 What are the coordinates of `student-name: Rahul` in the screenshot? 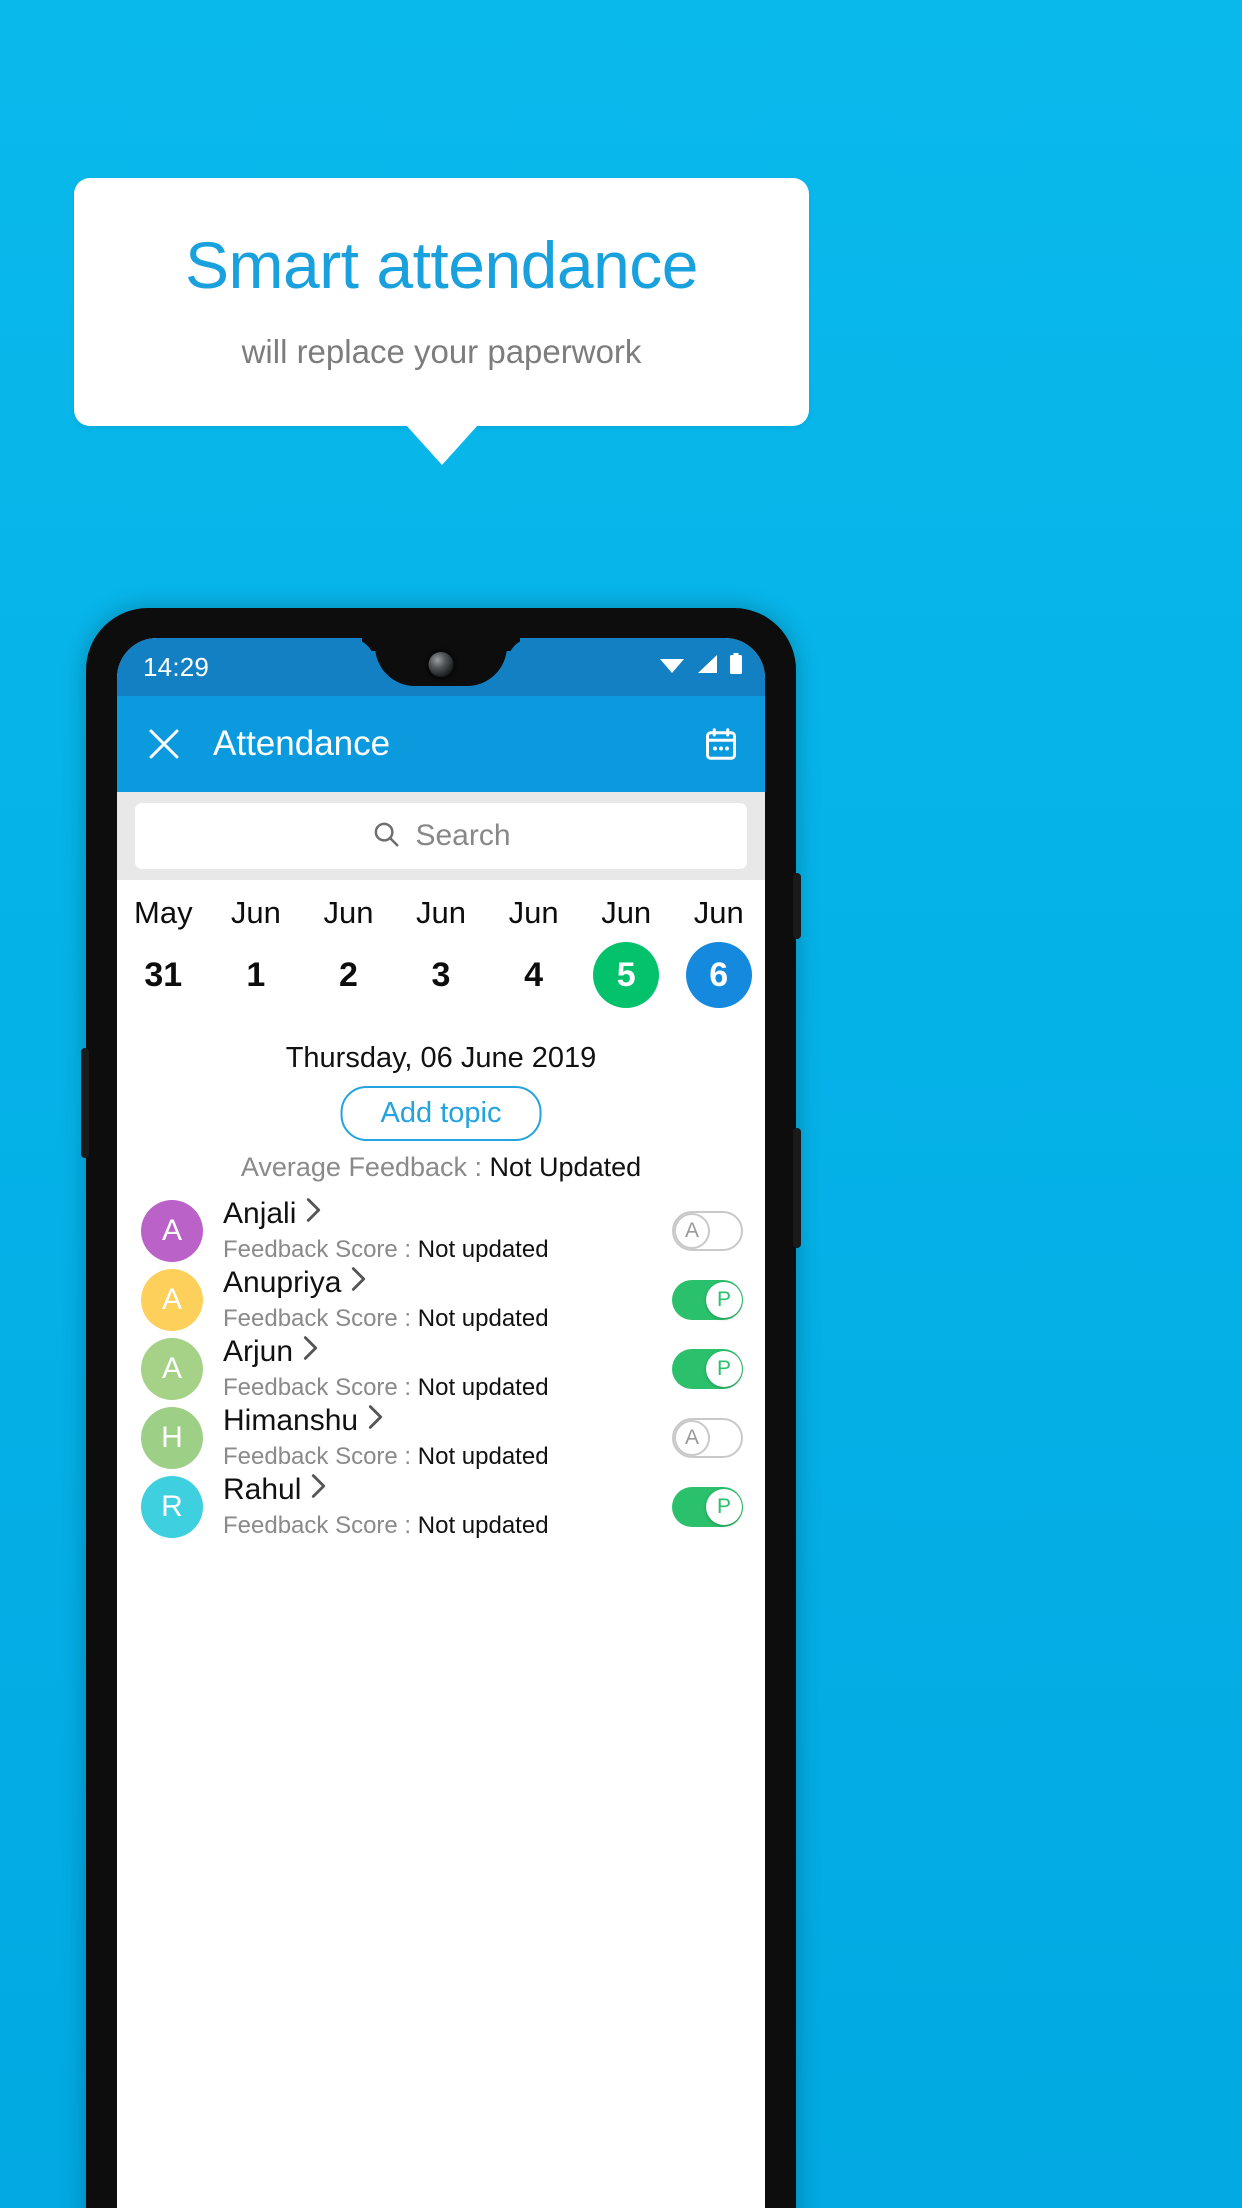 It's located at (262, 1489).